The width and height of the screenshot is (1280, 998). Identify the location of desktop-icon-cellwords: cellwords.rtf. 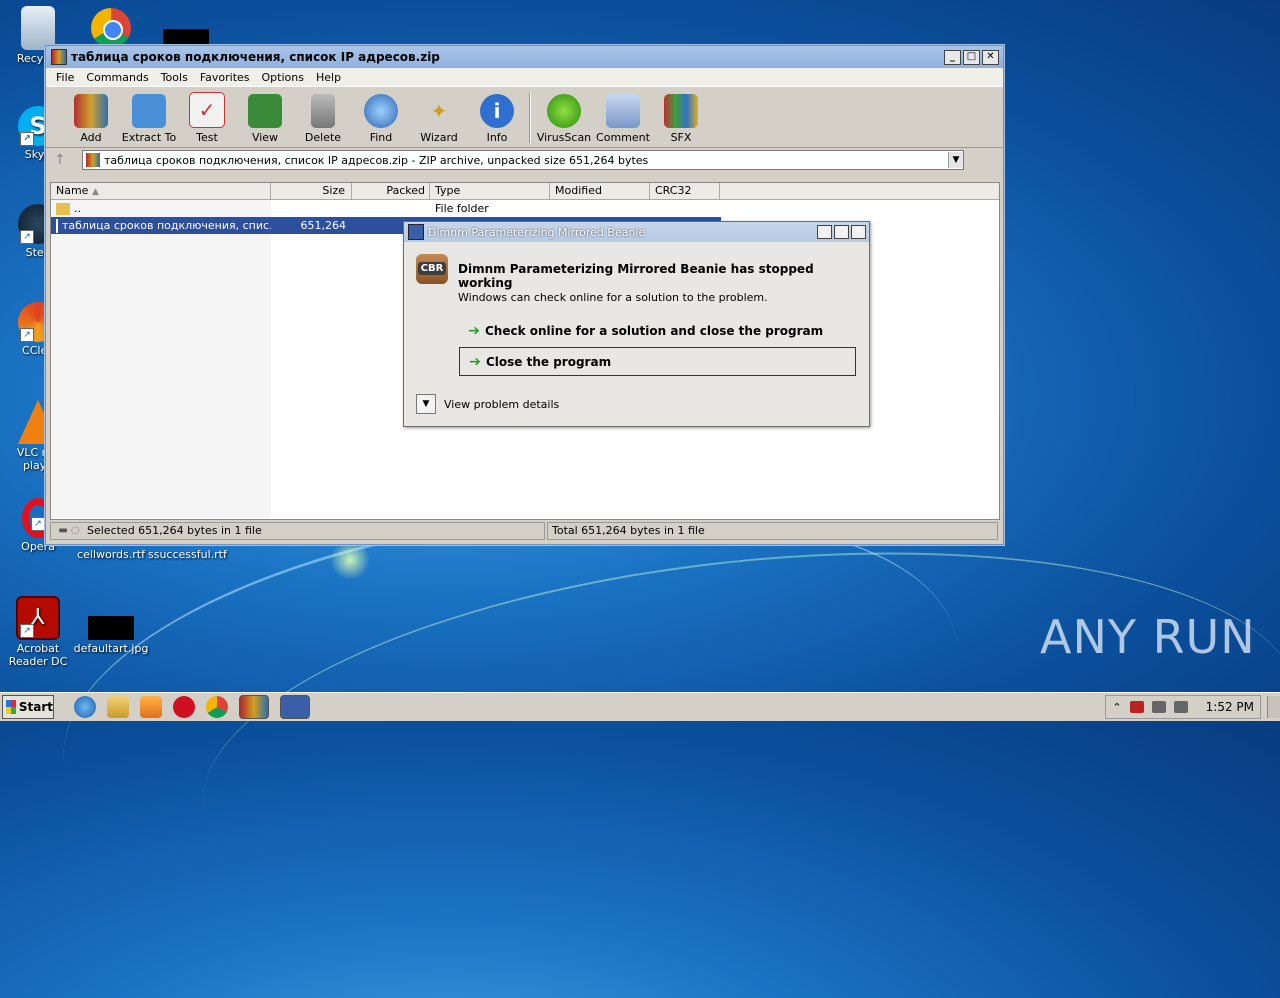
(111, 554).